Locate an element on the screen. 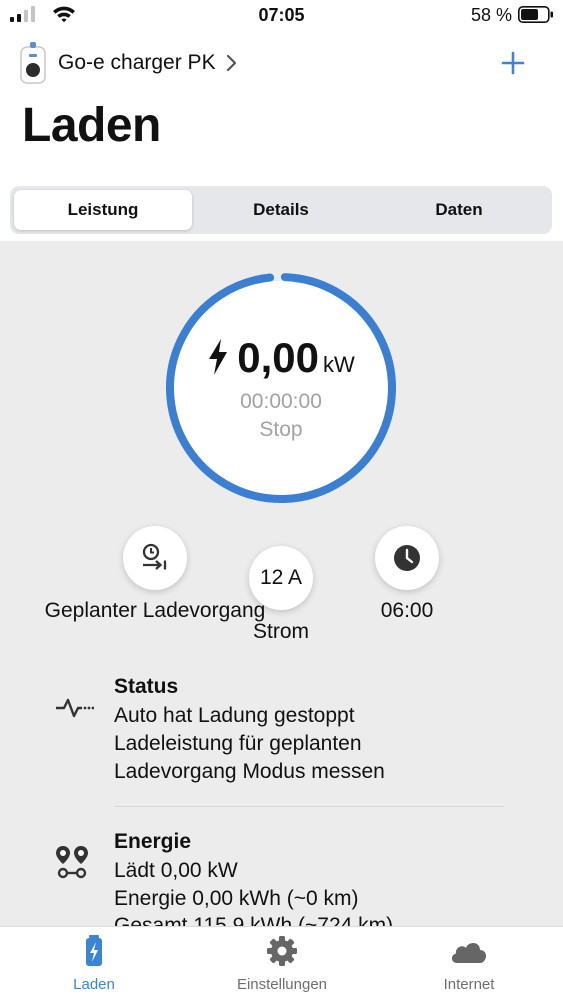 The width and height of the screenshot is (563, 1000). scheduled-charging-button is located at coordinates (155, 558).